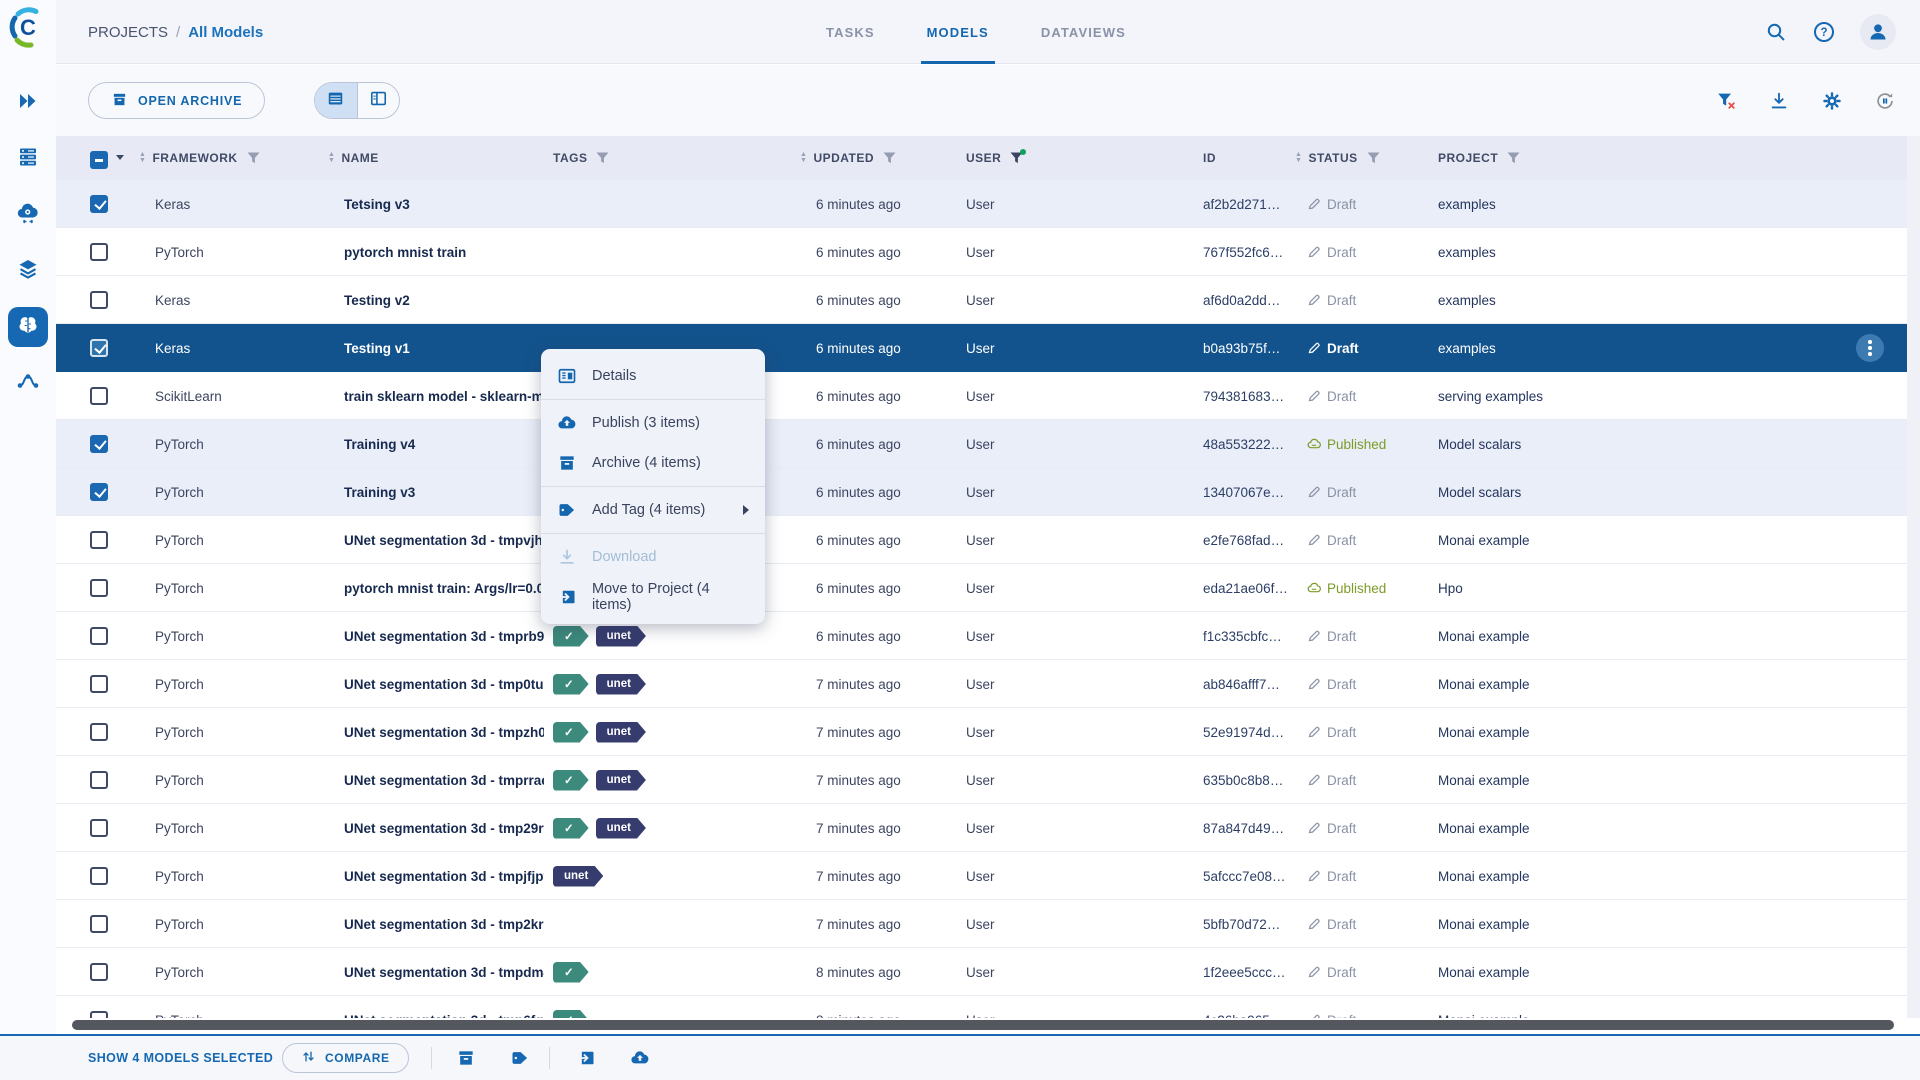 The width and height of the screenshot is (1920, 1080). What do you see at coordinates (28, 383) in the screenshot?
I see `nav-pipelines` at bounding box center [28, 383].